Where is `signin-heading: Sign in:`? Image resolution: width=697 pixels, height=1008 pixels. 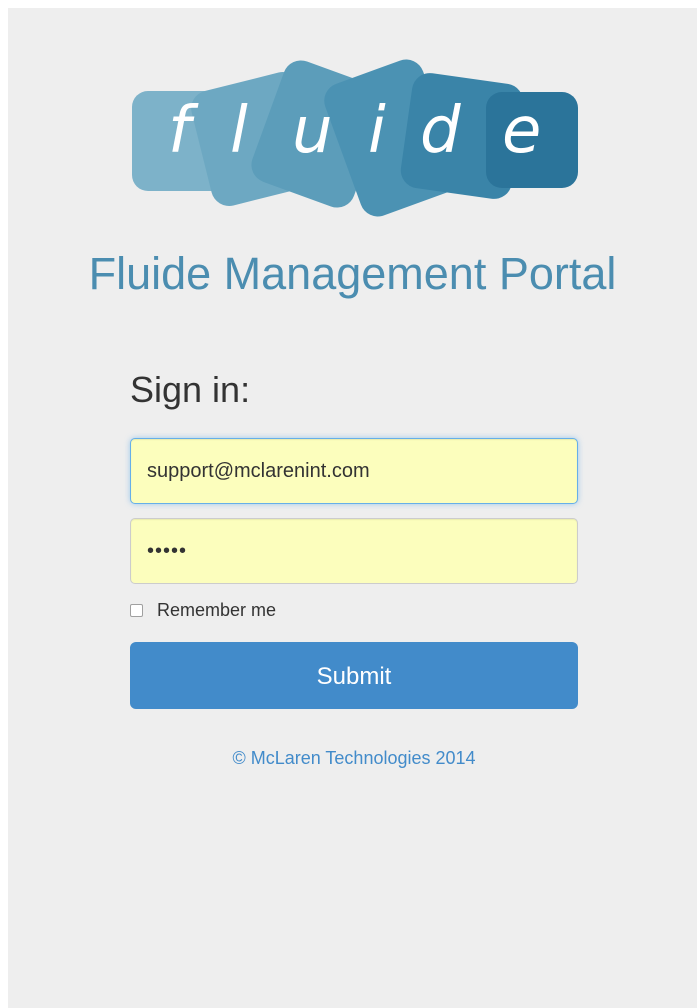 signin-heading: Sign in: is located at coordinates (190, 389).